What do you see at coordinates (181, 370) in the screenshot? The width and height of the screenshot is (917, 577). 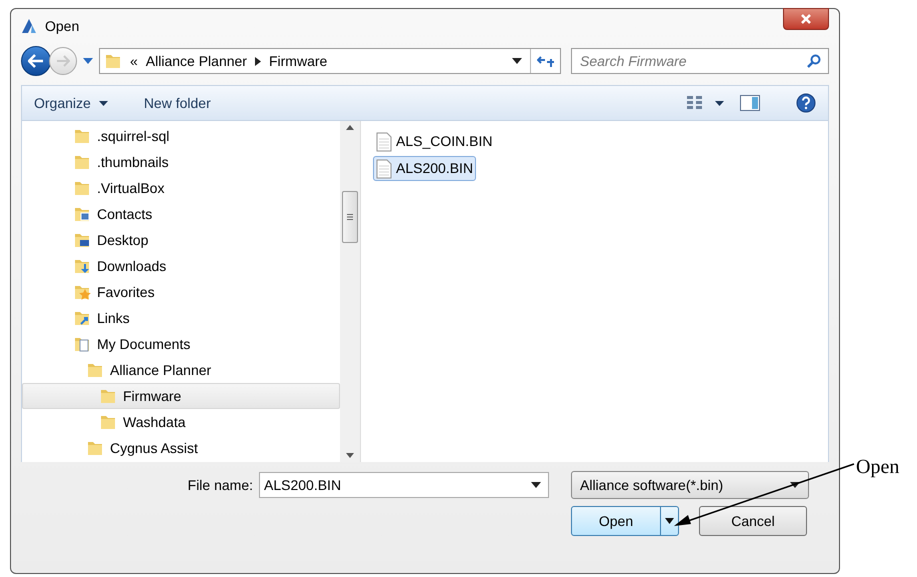 I see `tree-item: Alliance Planner` at bounding box center [181, 370].